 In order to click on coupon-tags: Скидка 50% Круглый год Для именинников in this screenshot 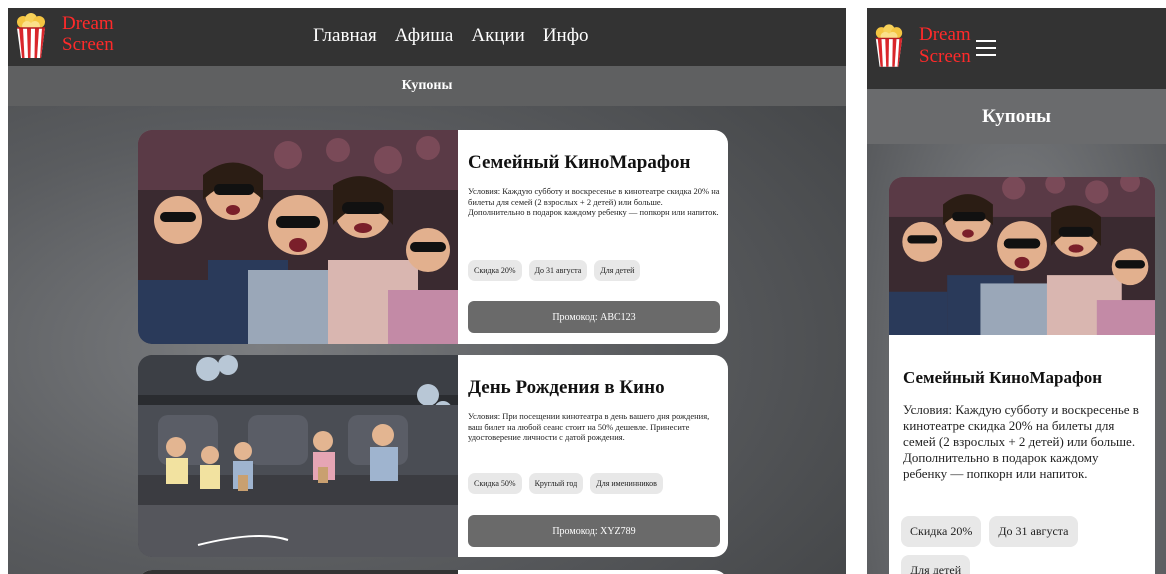, I will do `click(565, 483)`.